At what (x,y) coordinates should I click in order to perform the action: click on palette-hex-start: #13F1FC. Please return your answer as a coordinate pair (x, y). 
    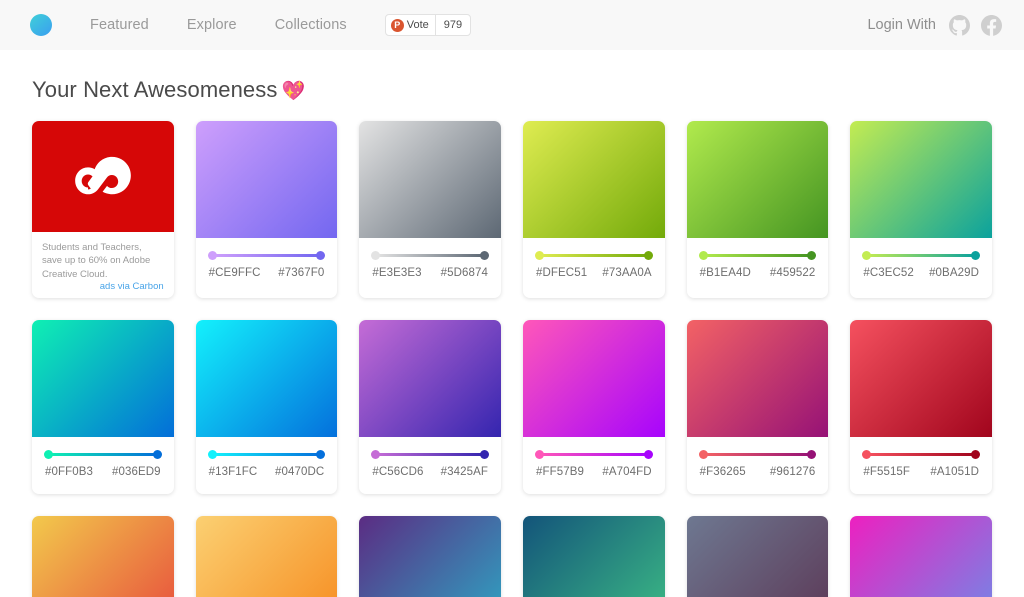
    Looking at the image, I should click on (233, 472).